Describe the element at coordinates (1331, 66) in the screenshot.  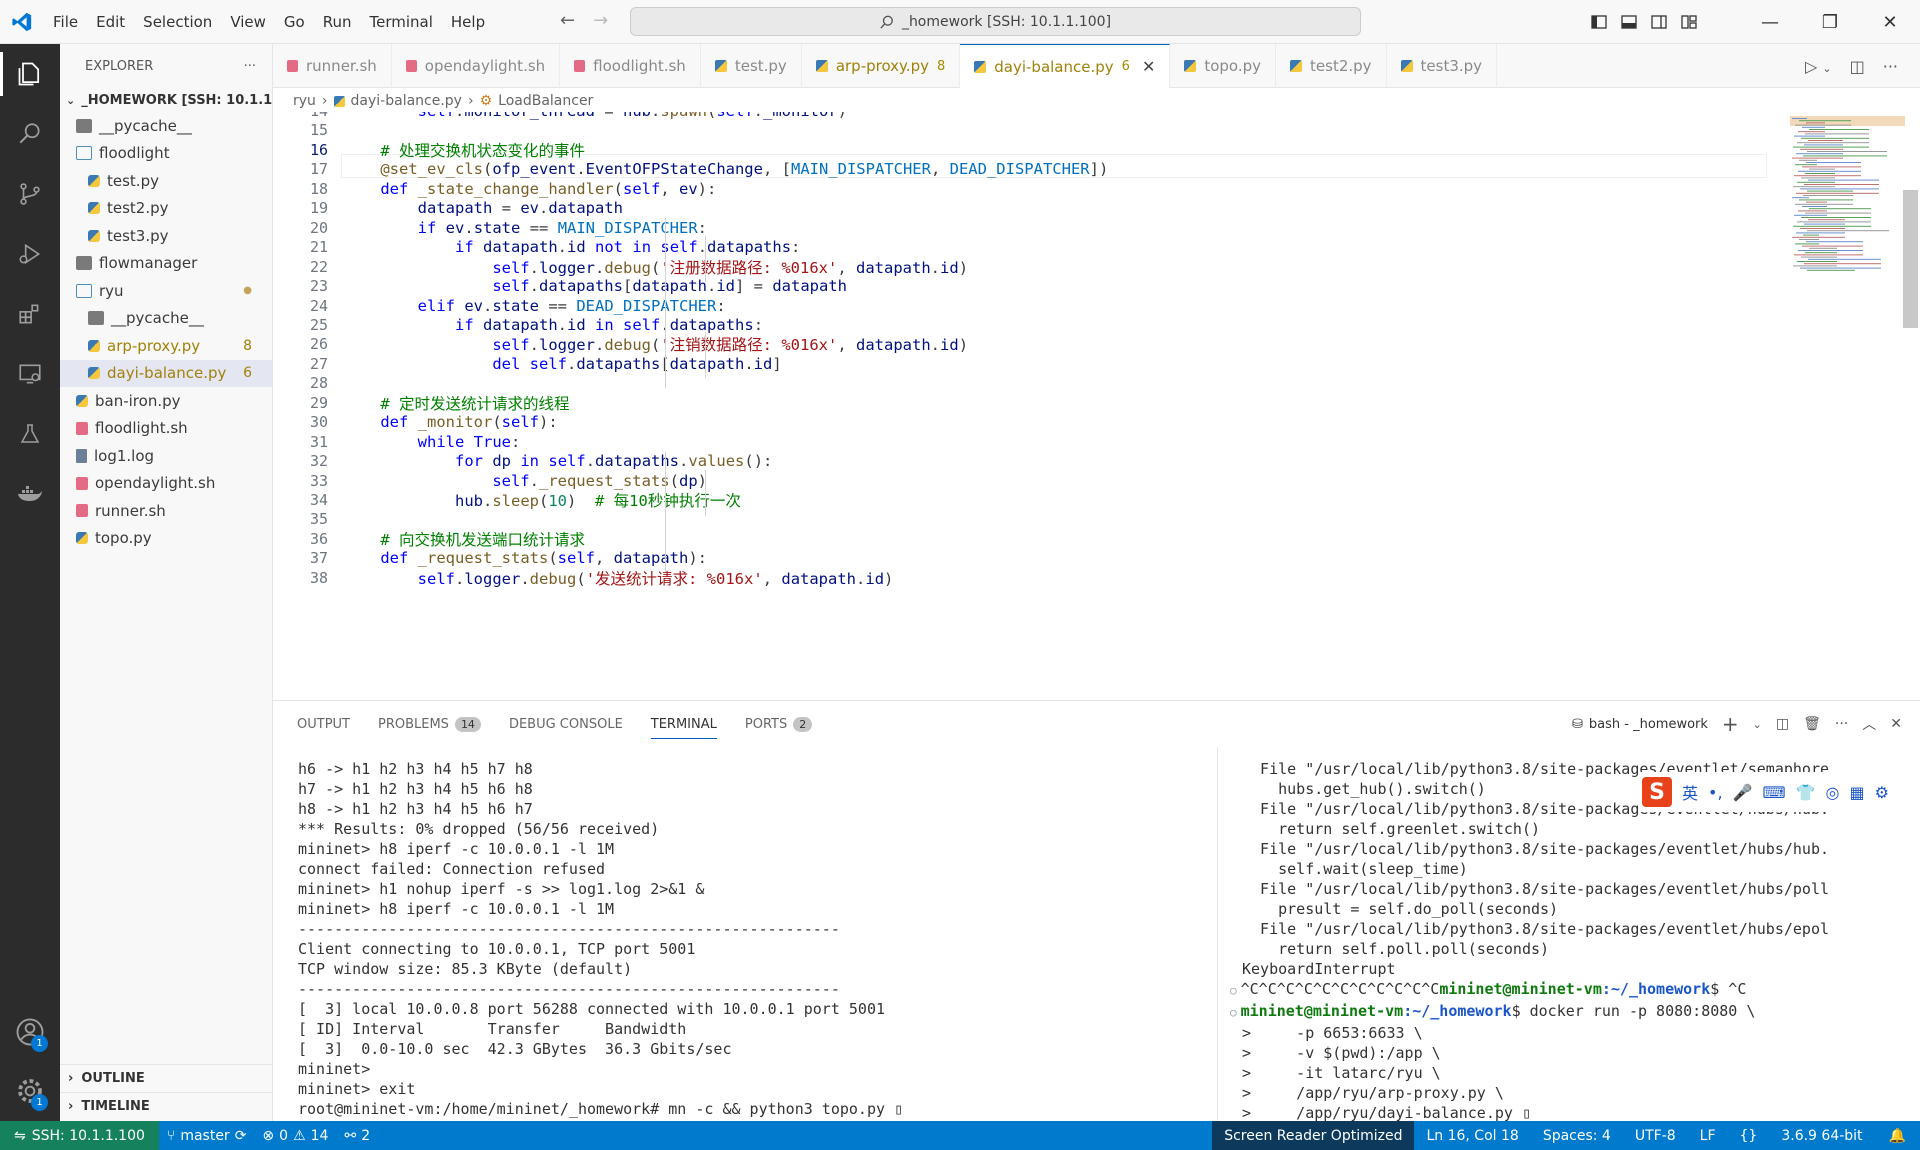
I see `editor-tab: test2.py` at that location.